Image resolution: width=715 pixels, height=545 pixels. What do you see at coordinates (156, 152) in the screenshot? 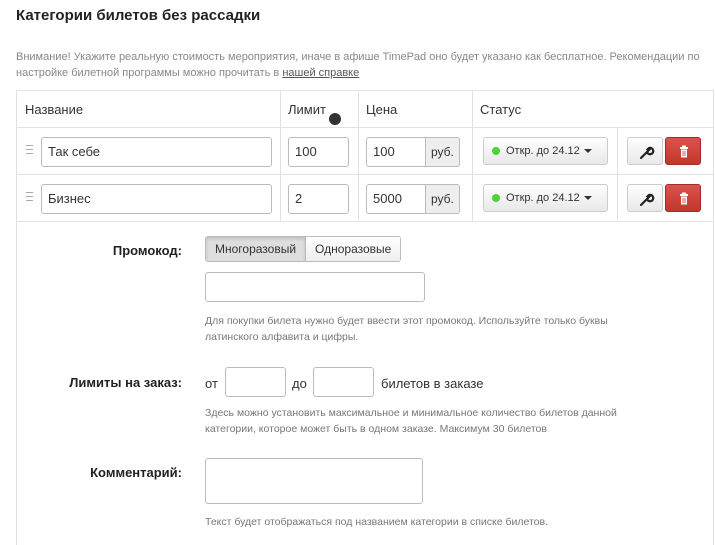
I see `category-name-input: Так себе` at bounding box center [156, 152].